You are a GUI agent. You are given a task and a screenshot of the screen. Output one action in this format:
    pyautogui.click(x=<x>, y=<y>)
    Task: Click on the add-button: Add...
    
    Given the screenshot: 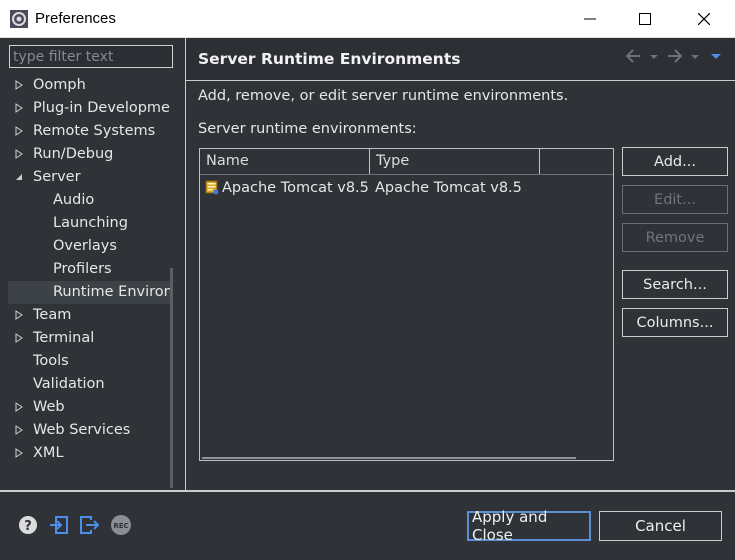 What is the action you would take?
    pyautogui.click(x=675, y=161)
    